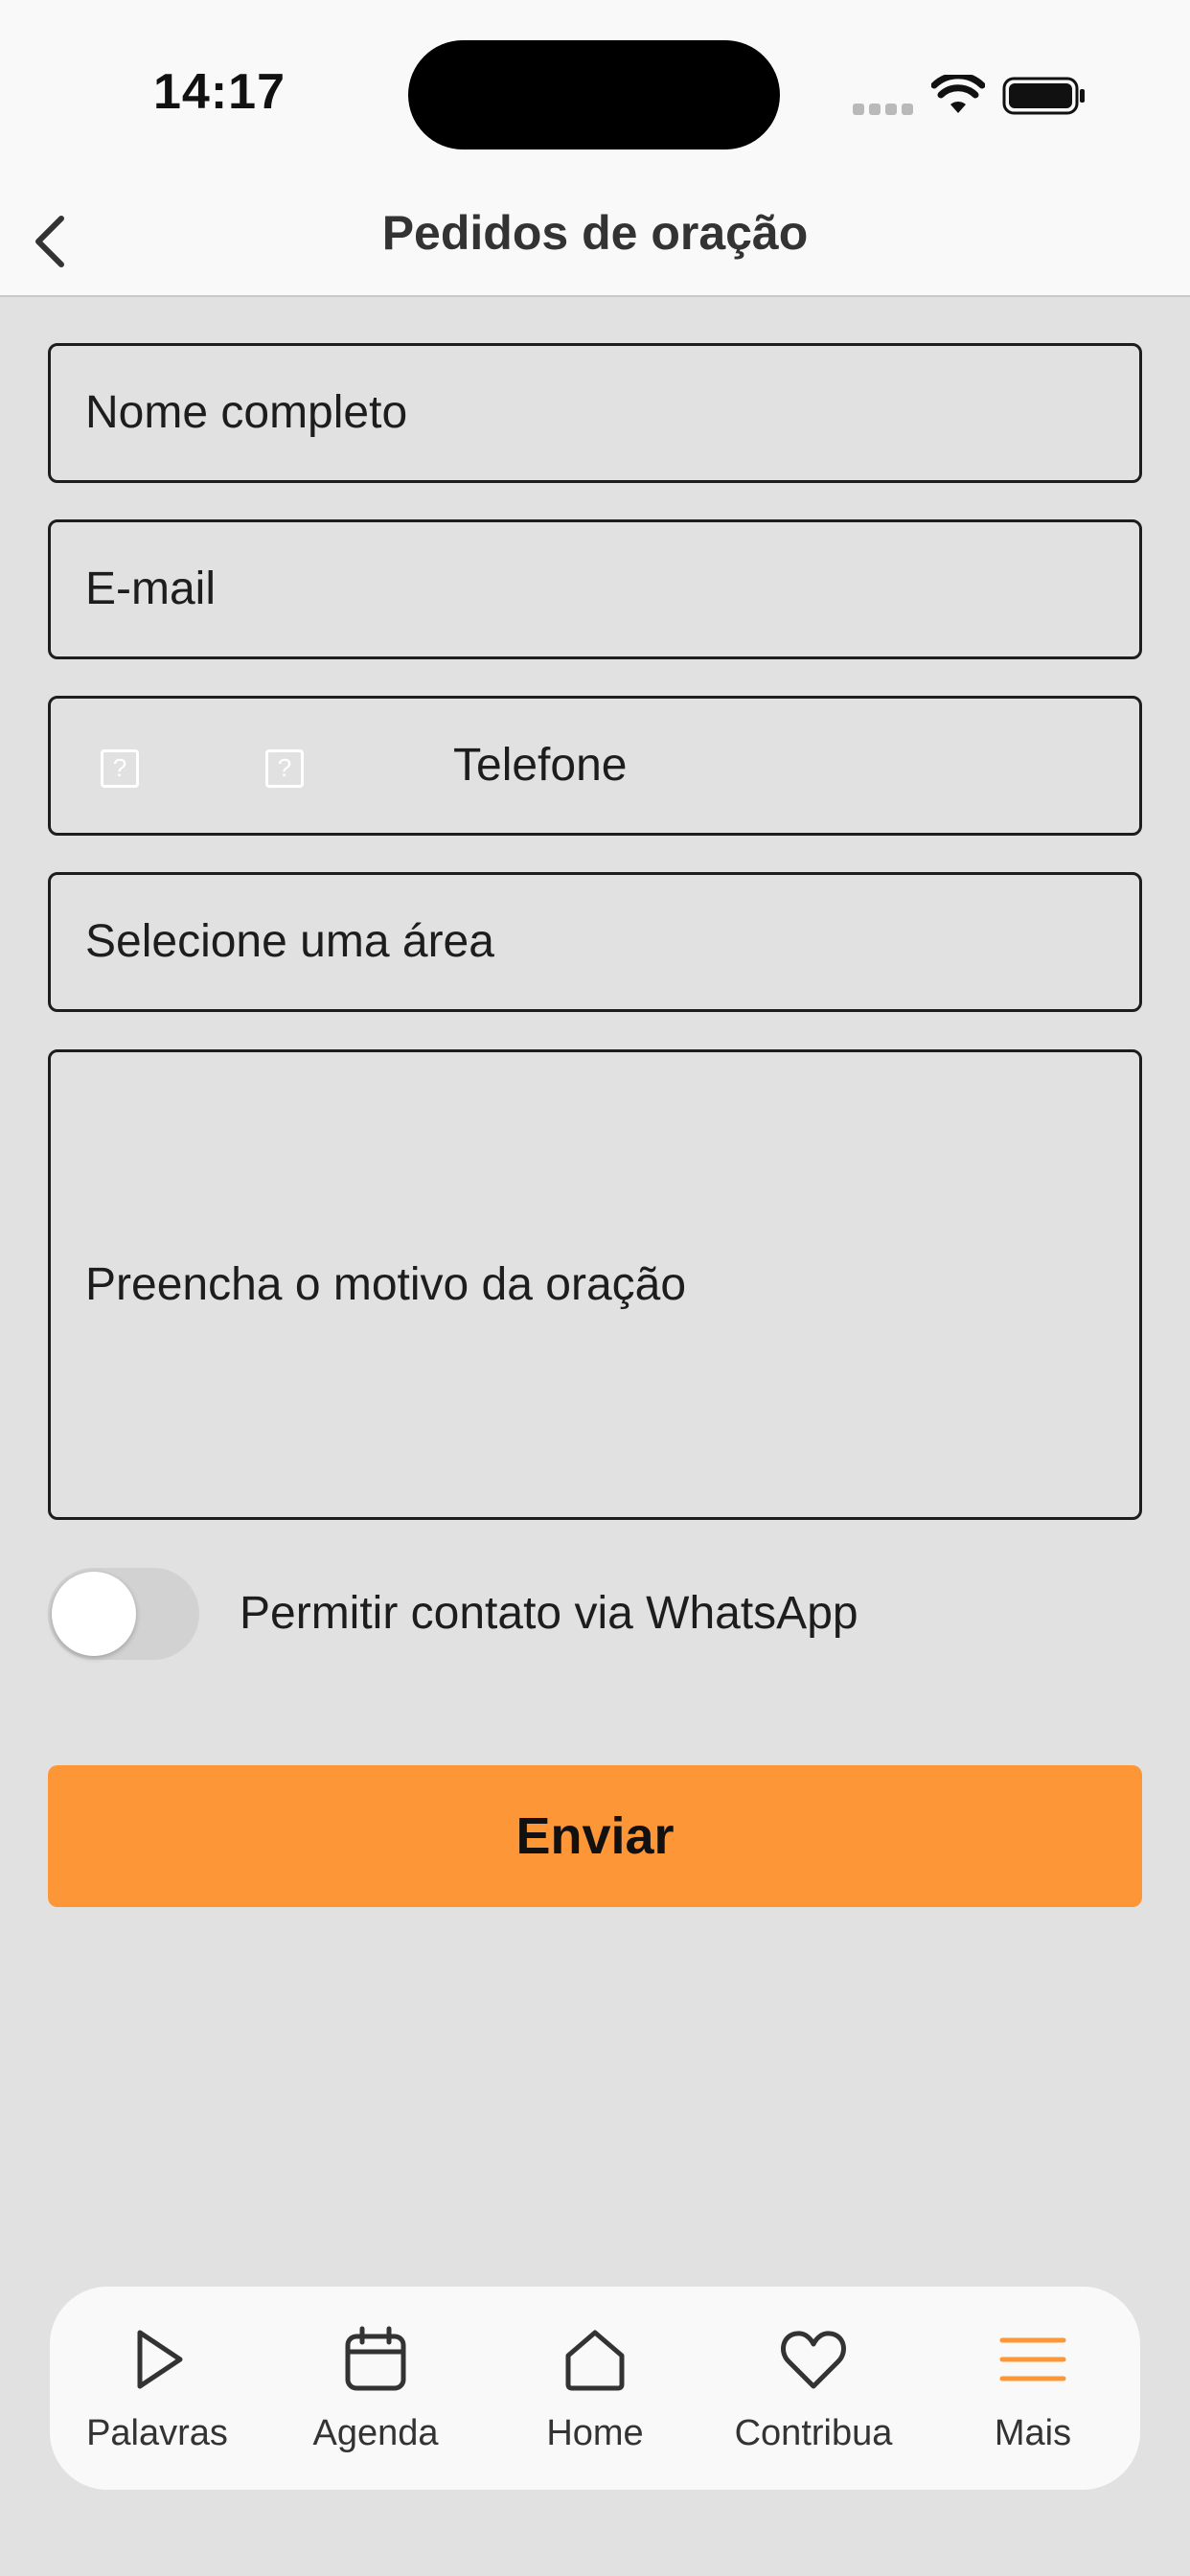  Describe the element at coordinates (386, 1284) in the screenshot. I see `prayer-reason-placeholder: Preencha o motivo da oração` at that location.